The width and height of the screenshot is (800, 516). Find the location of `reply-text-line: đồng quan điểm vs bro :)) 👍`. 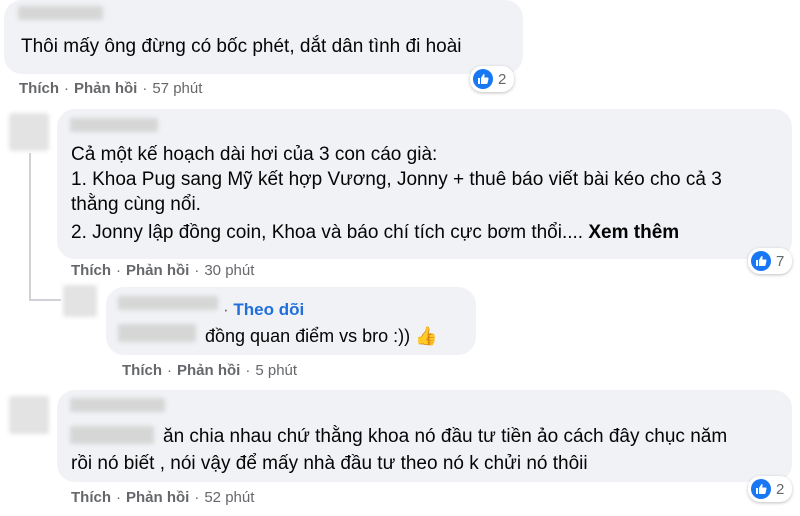

reply-text-line: đồng quan điểm vs bro :)) 👍 is located at coordinates (321, 336).